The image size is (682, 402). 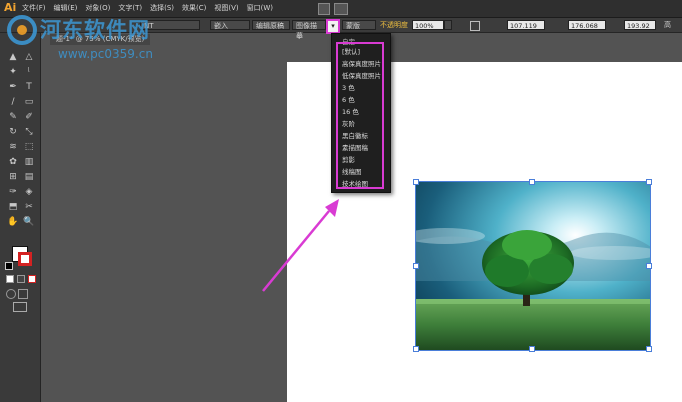 I want to click on hand-tool-icon: ✋, so click(x=13, y=222).